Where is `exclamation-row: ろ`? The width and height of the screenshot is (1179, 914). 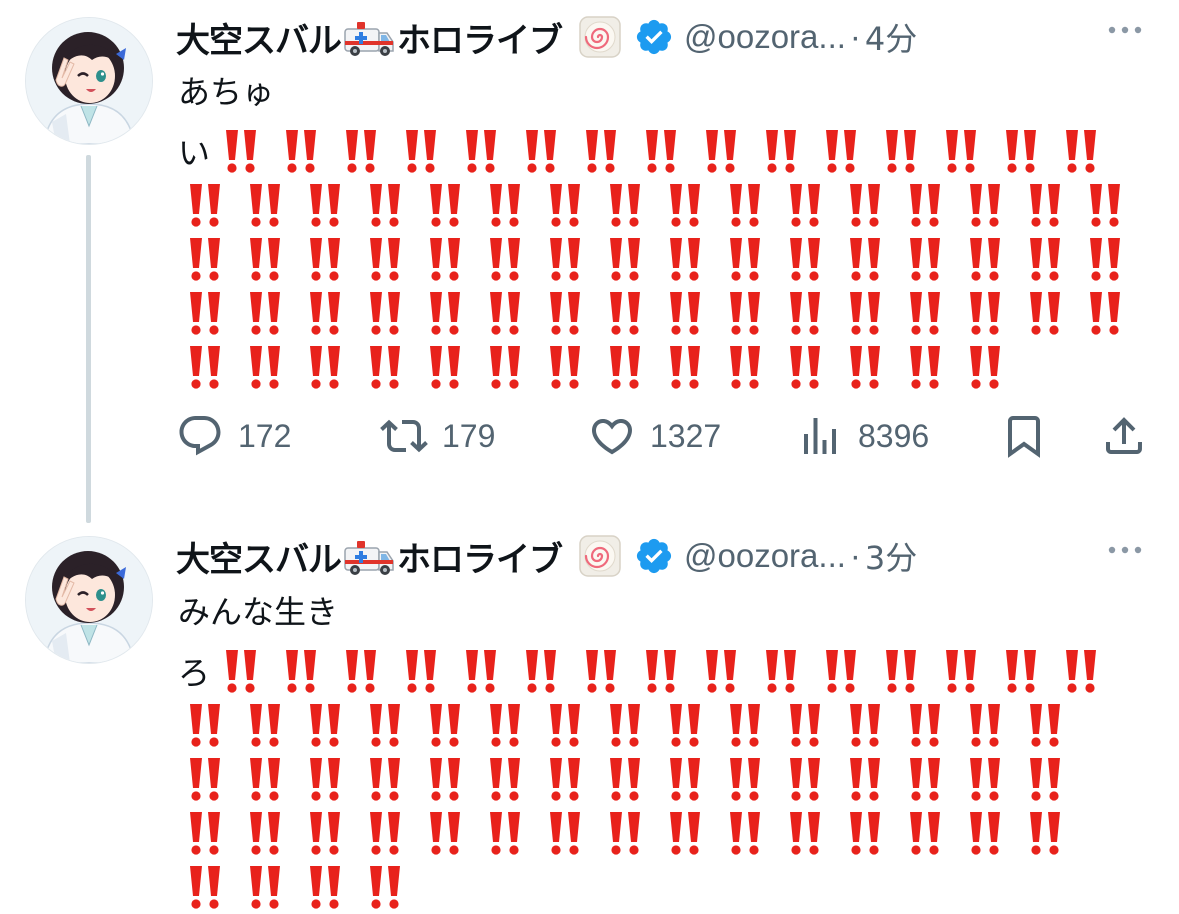 exclamation-row: ろ is located at coordinates (655, 671).